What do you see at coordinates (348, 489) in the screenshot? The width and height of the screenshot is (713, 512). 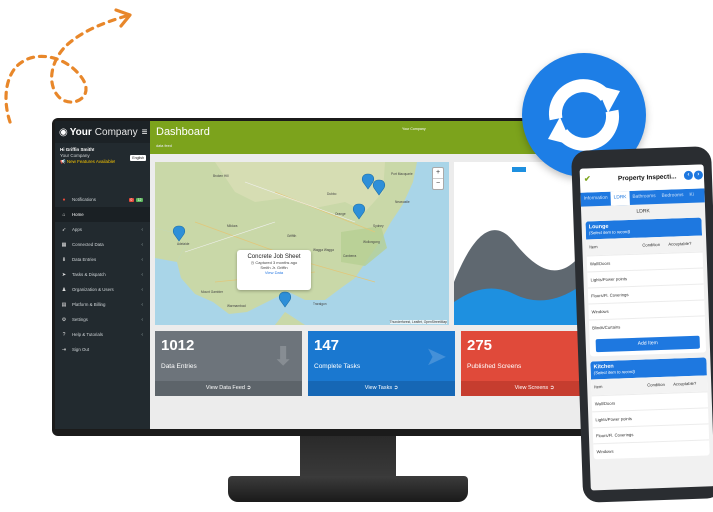 I see `monitor-stand` at bounding box center [348, 489].